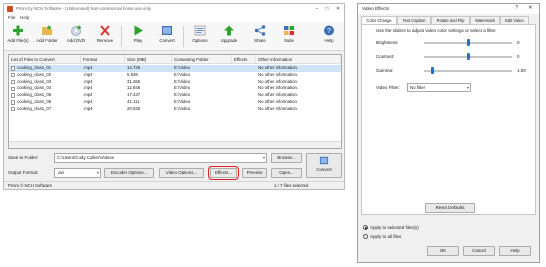  What do you see at coordinates (47, 40) in the screenshot?
I see `add-folder-label: Add Folder` at bounding box center [47, 40].